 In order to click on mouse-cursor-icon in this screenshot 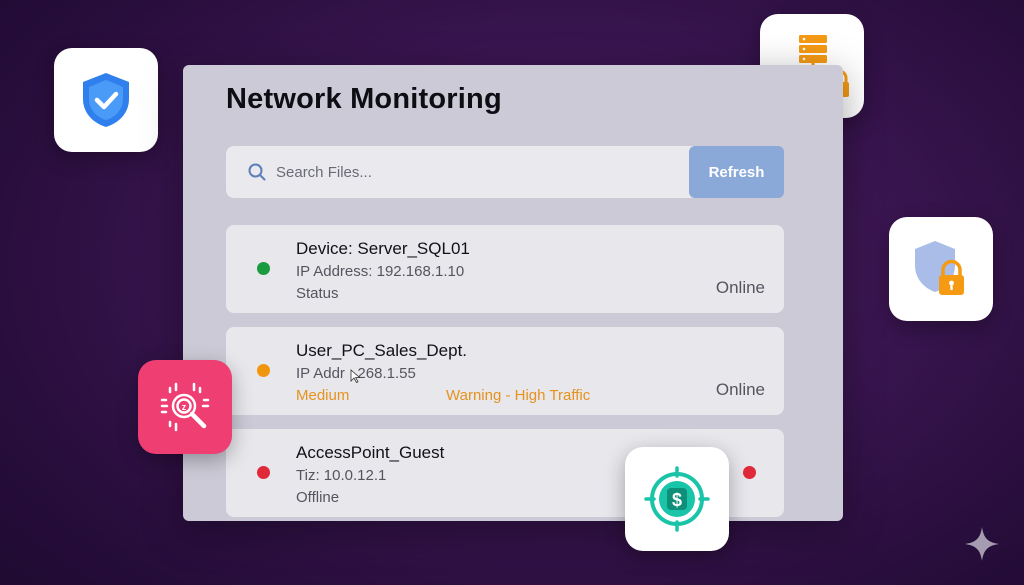, I will do `click(355, 376)`.